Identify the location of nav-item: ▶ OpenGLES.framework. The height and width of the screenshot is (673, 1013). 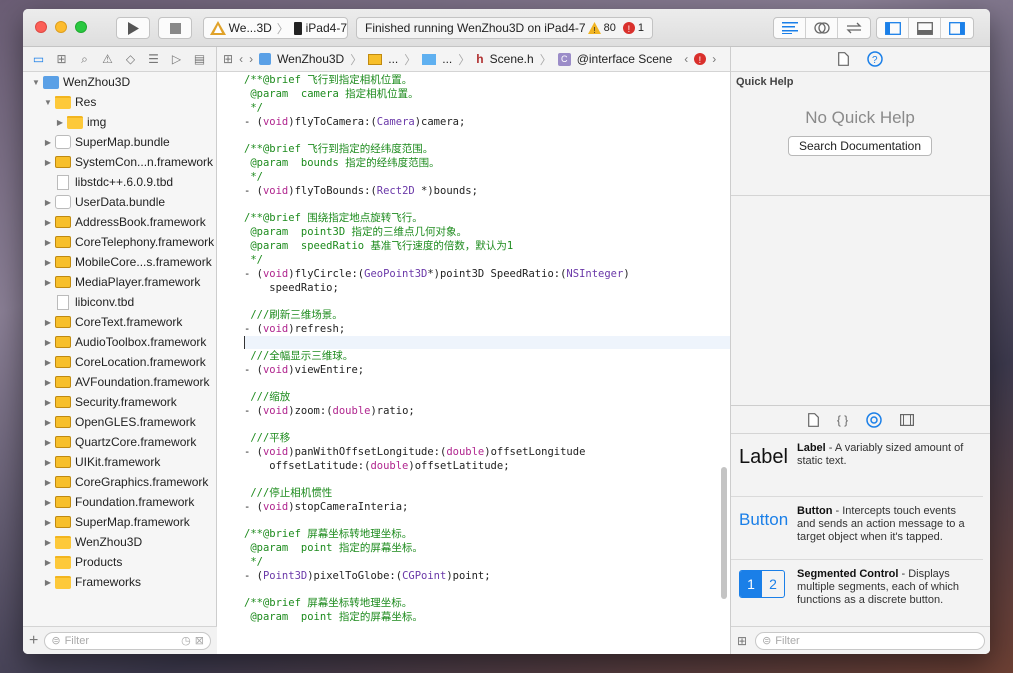
(119, 422).